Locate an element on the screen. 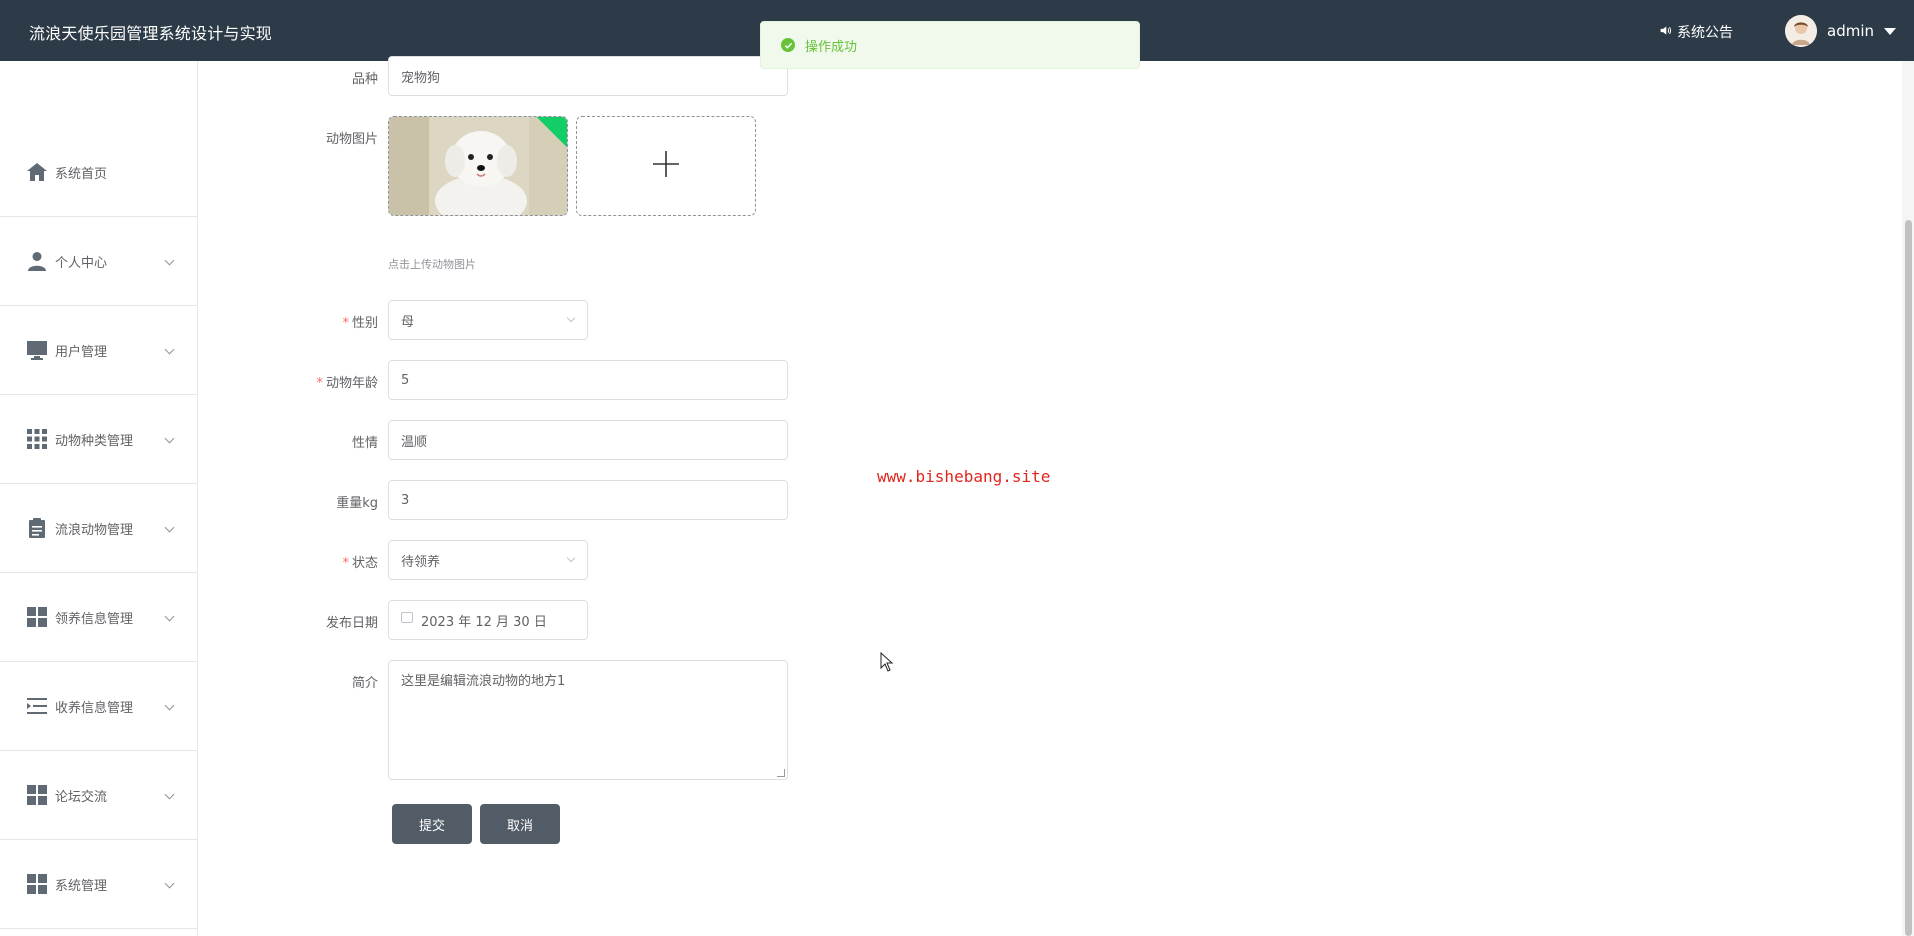 The image size is (1914, 936). upload-tip: 点击上传动物图片 is located at coordinates (432, 264).